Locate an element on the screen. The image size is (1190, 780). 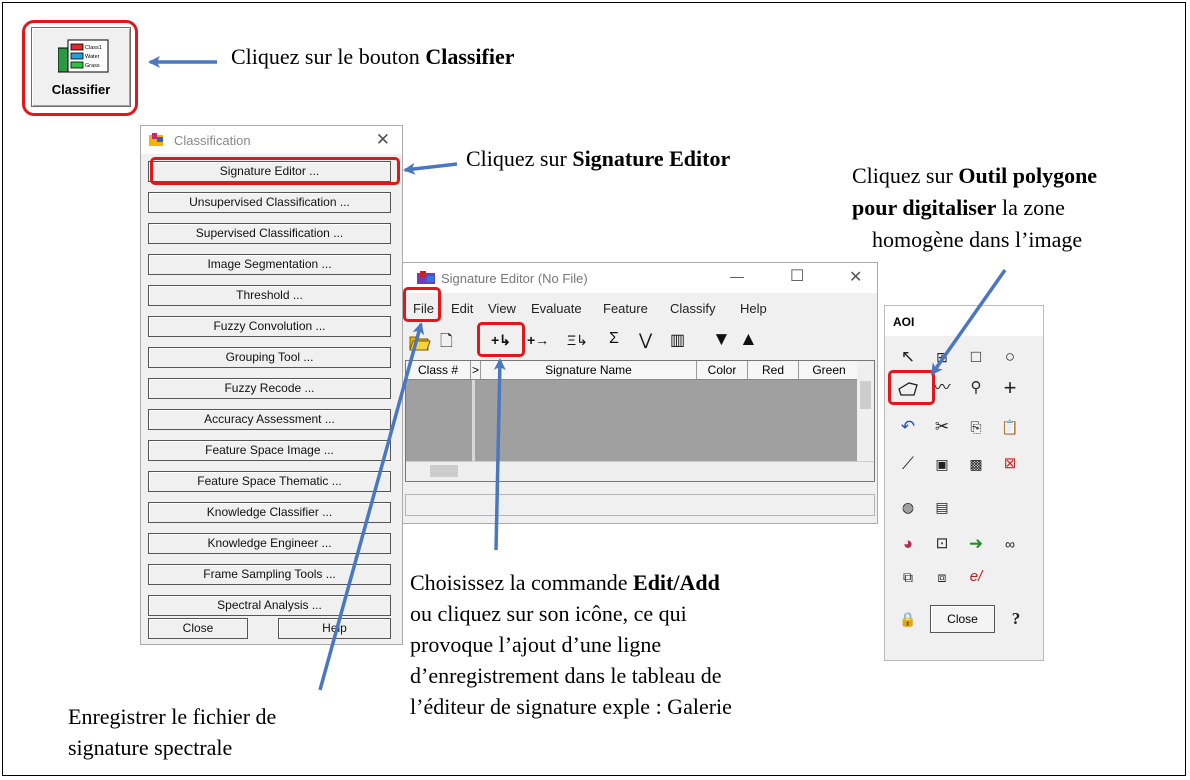
arrow-to-add-icon is located at coordinates (499, 454).